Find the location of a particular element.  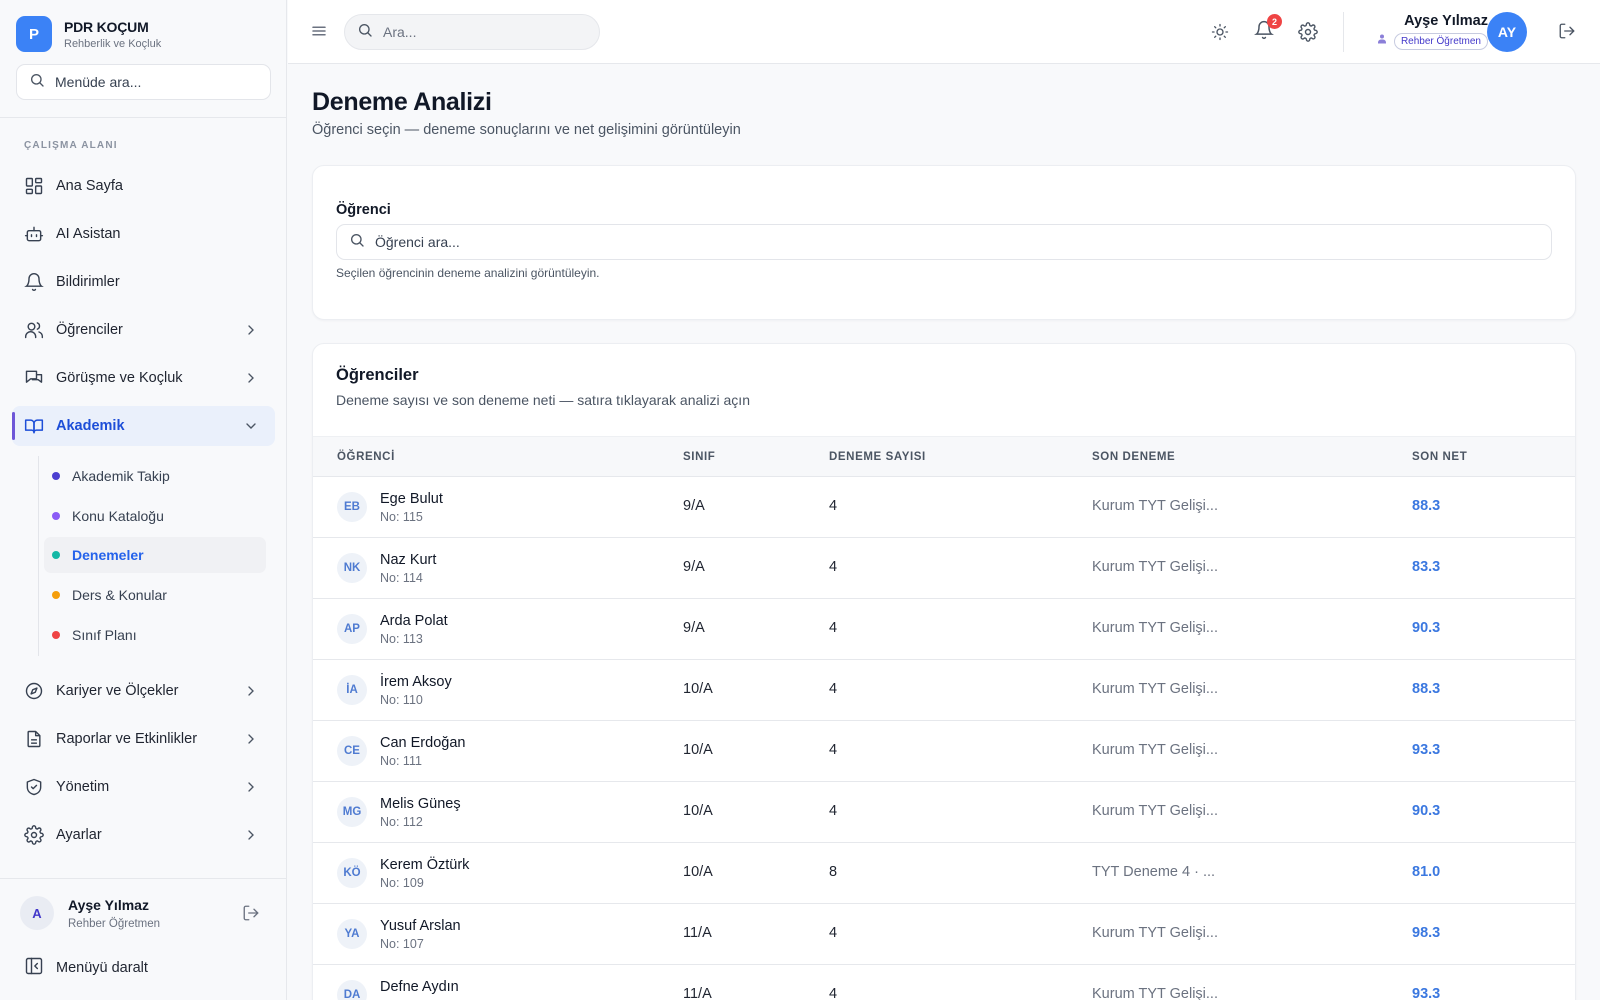

student-name: Kerem Öztürk is located at coordinates (425, 865).